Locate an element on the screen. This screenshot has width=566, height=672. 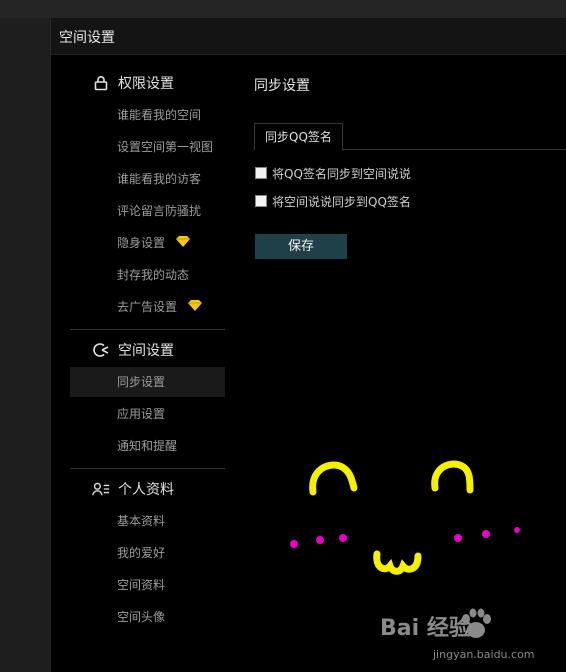
doodle-face-drawing is located at coordinates (405, 517).